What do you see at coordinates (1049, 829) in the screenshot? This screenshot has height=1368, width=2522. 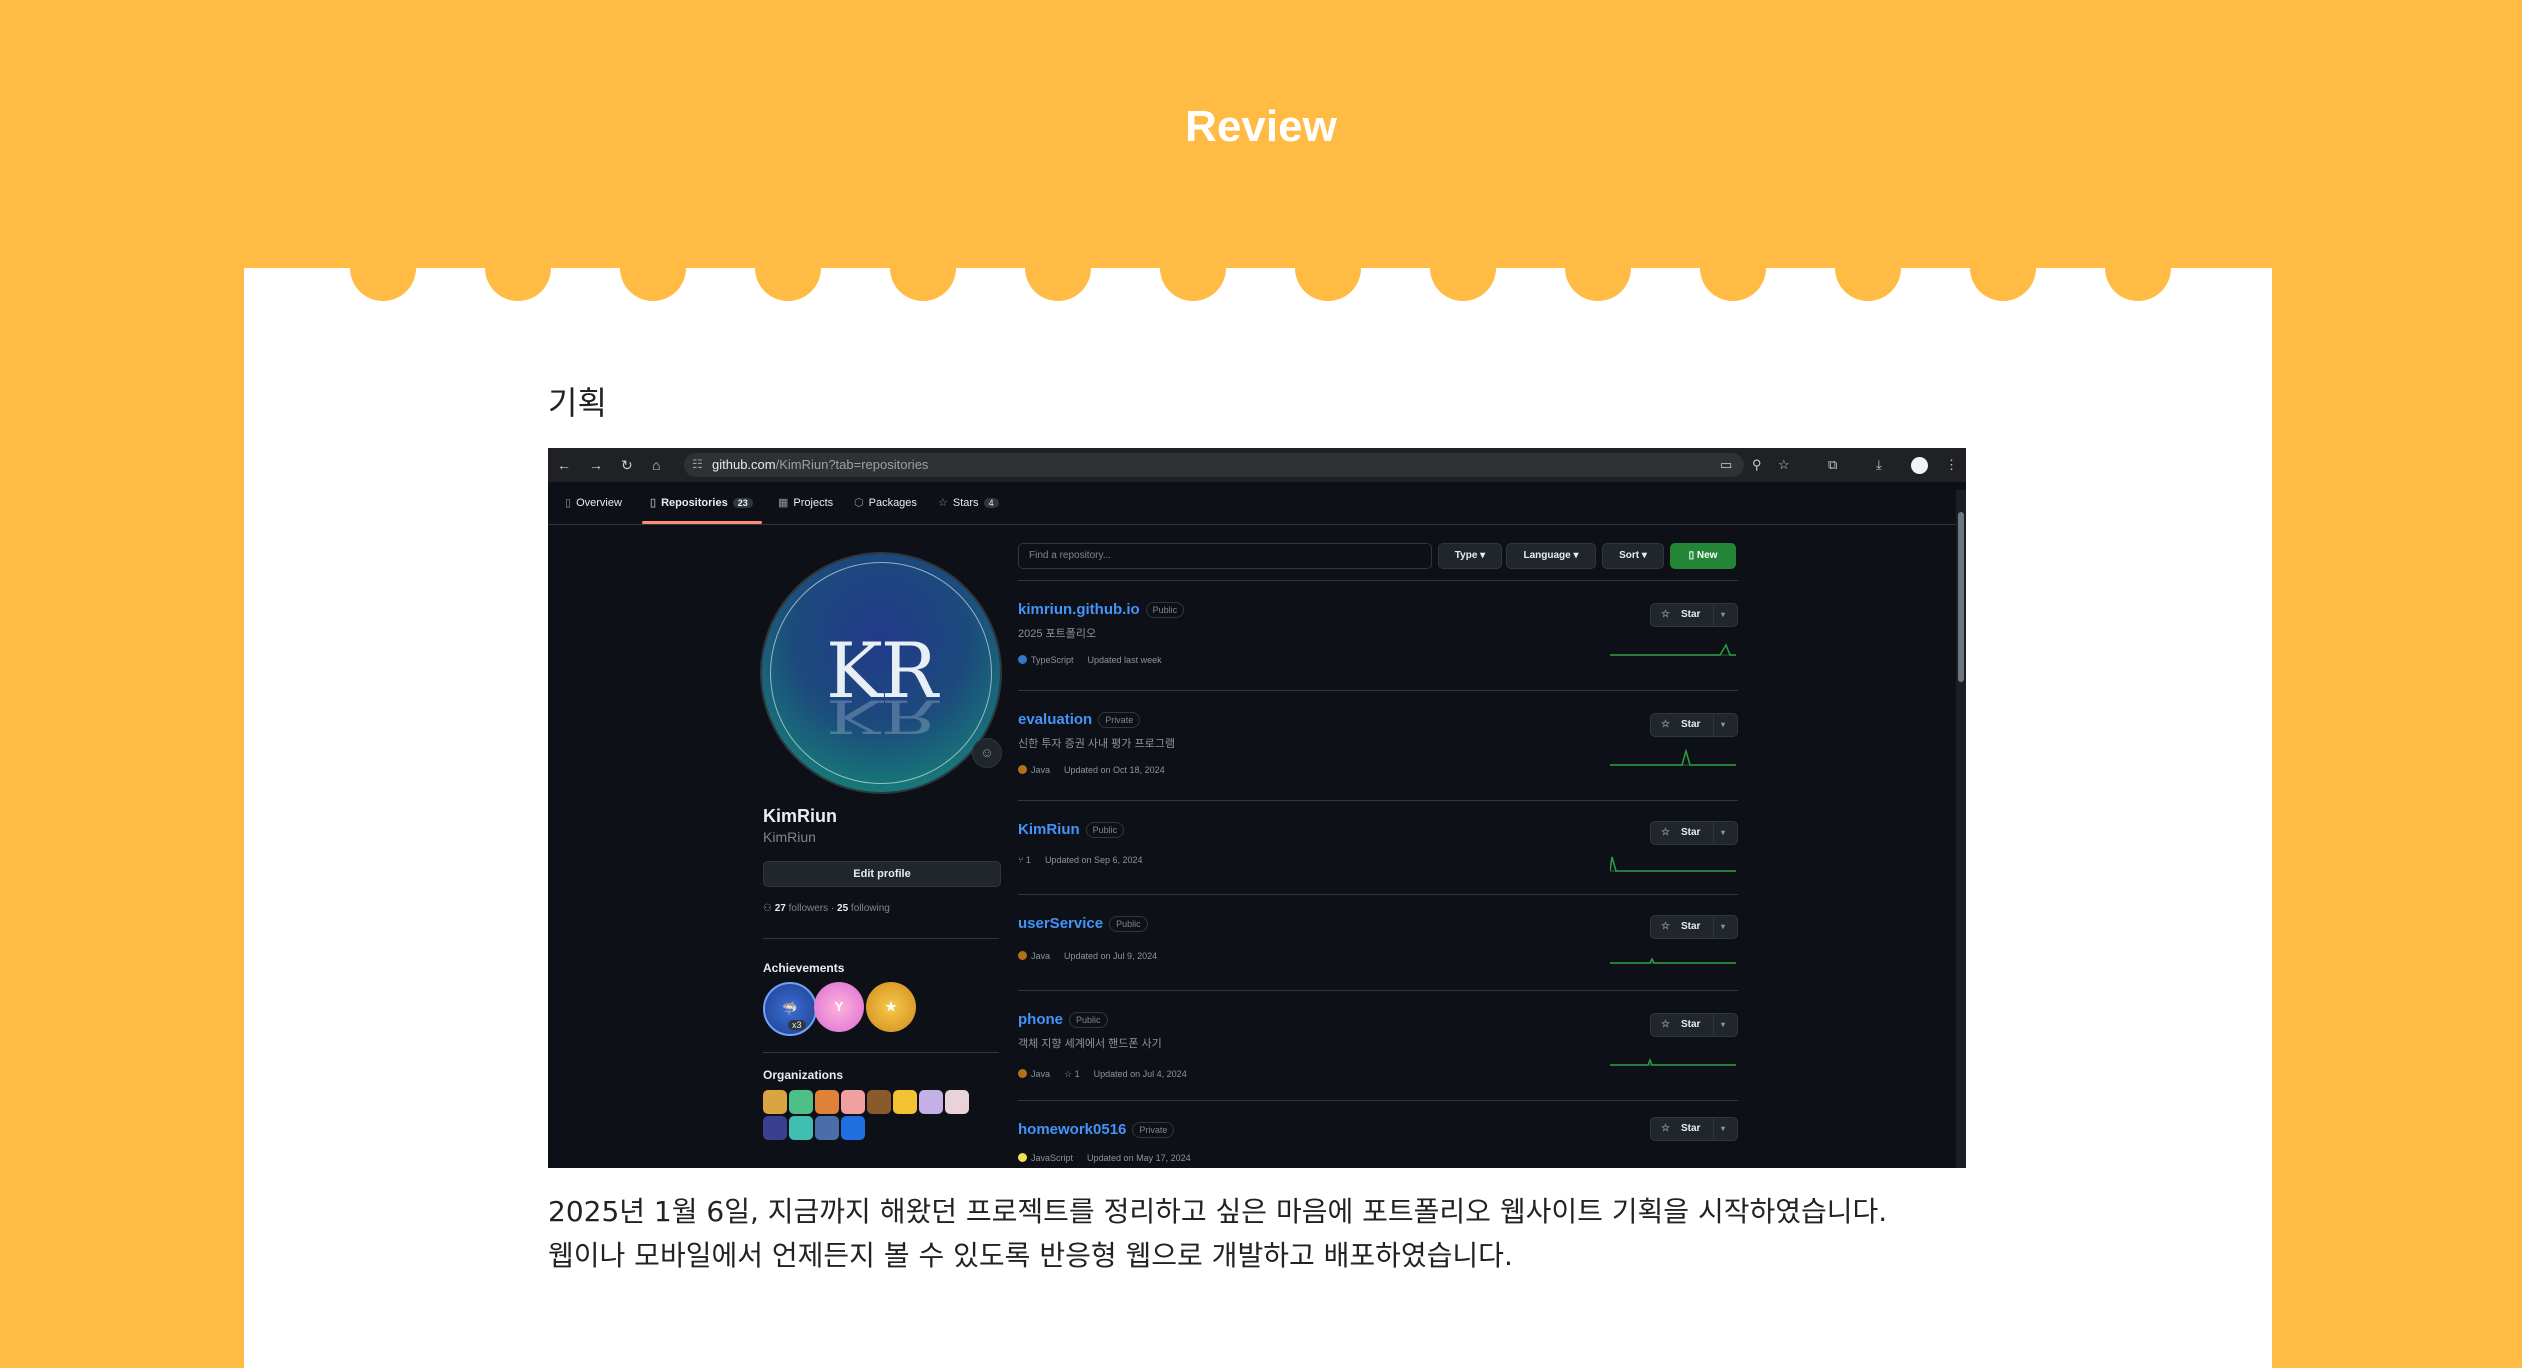 I see `repo-name-link: KimRiun` at bounding box center [1049, 829].